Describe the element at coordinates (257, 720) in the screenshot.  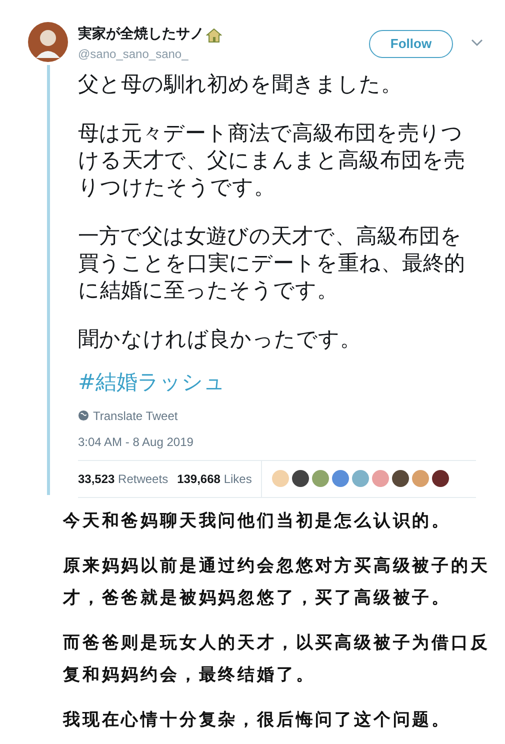
I see `translation-text: 我现在心情十分复杂，很后悔问了这个问题。` at that location.